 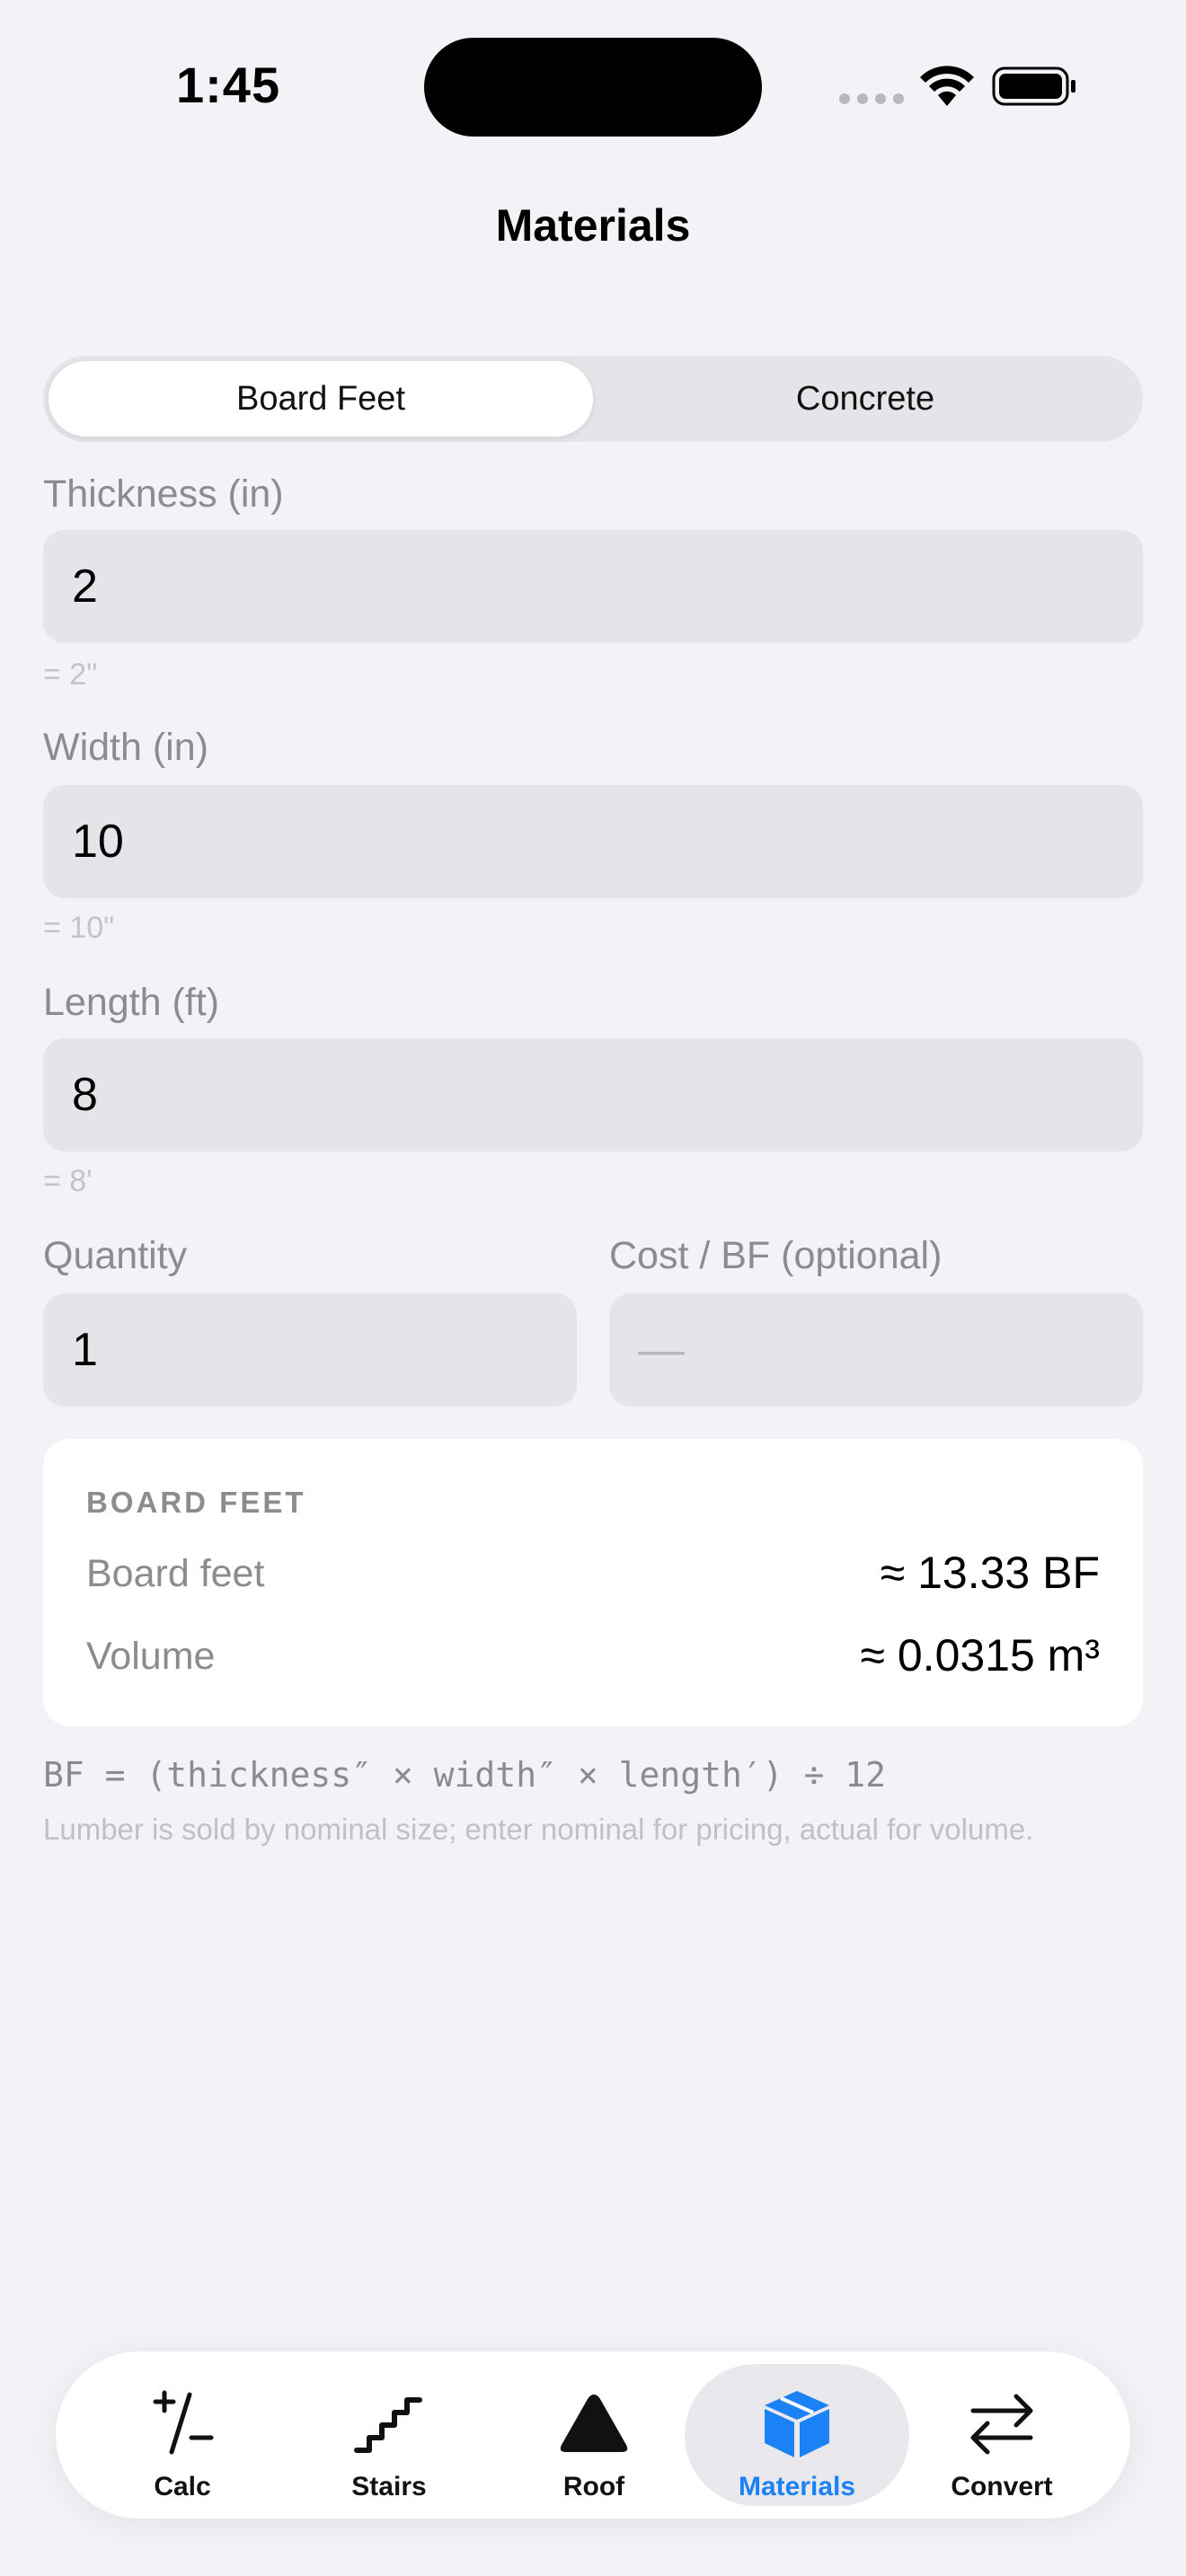 What do you see at coordinates (876, 1350) in the screenshot?
I see `cost-input: —` at bounding box center [876, 1350].